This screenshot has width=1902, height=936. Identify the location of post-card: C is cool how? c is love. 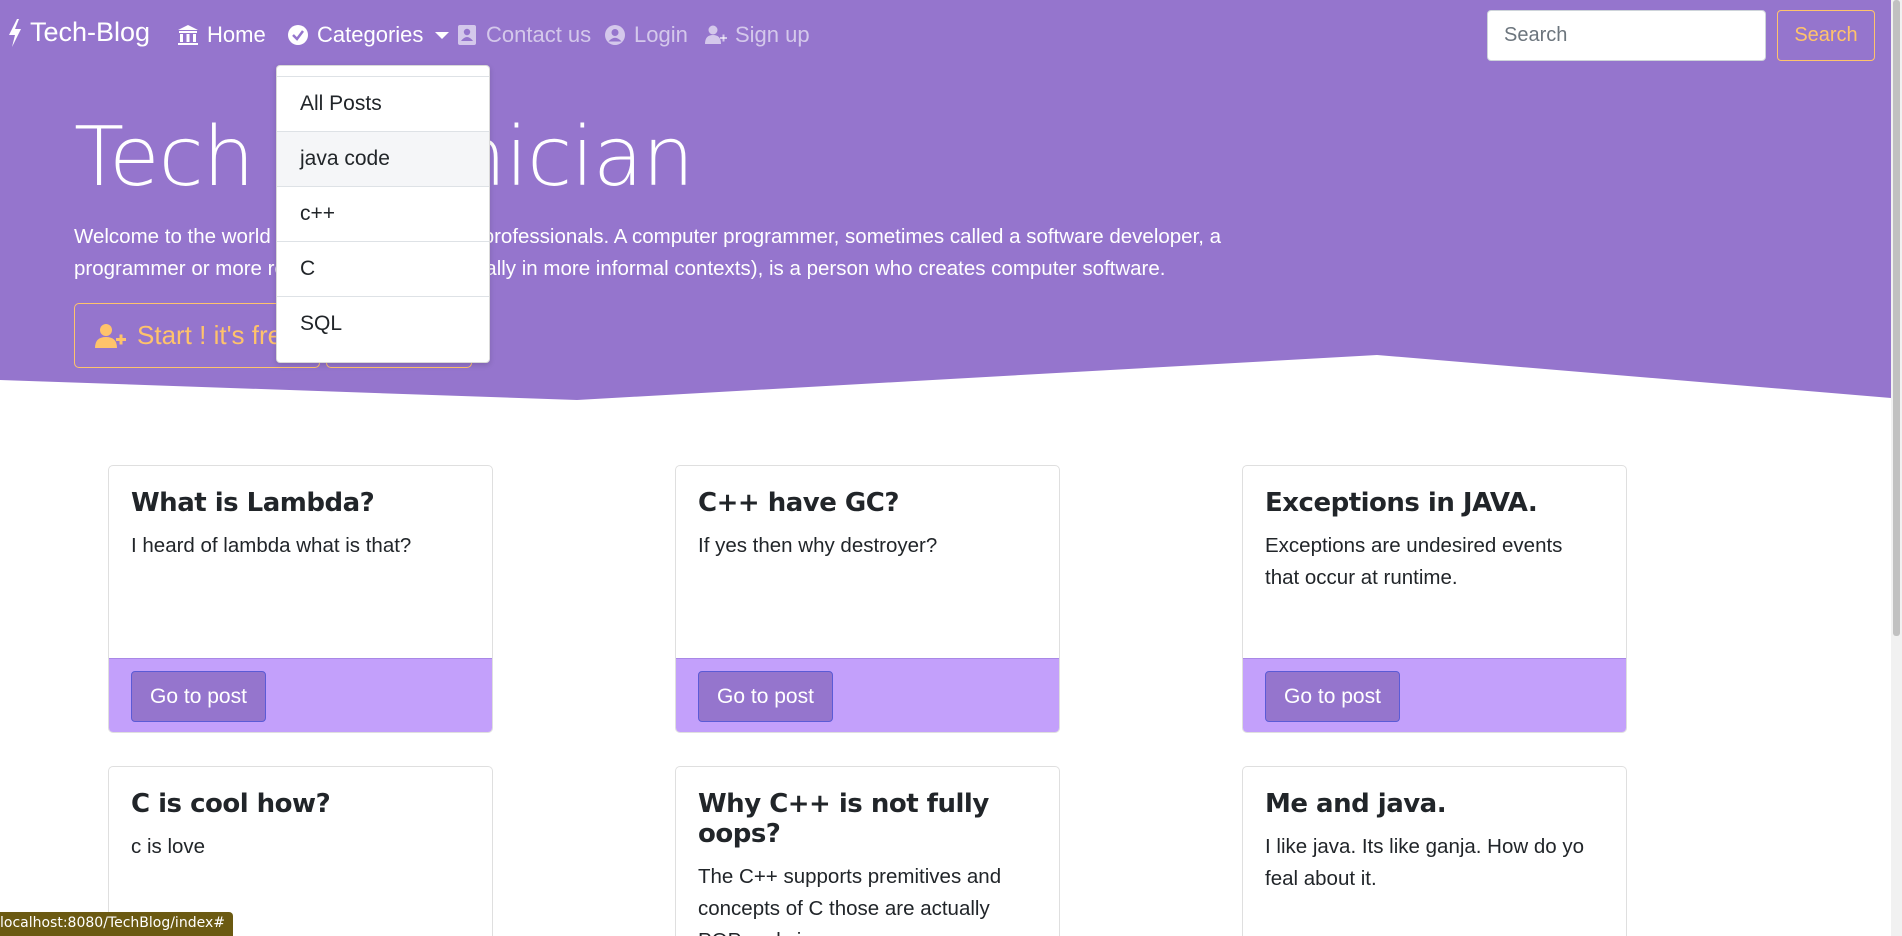
(300, 851).